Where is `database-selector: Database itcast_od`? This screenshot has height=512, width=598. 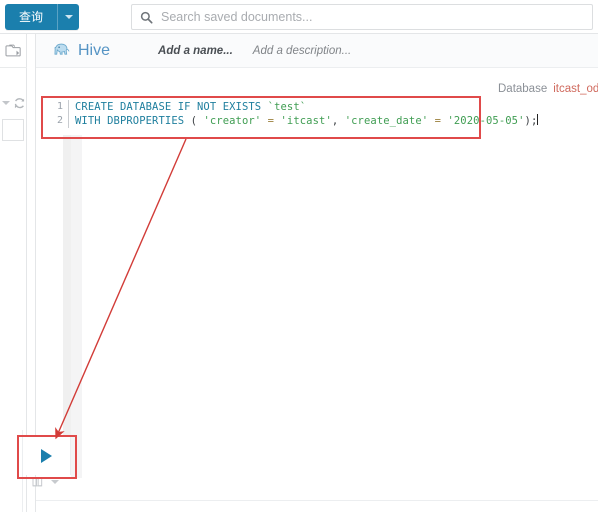 database-selector: Database itcast_od is located at coordinates (548, 89).